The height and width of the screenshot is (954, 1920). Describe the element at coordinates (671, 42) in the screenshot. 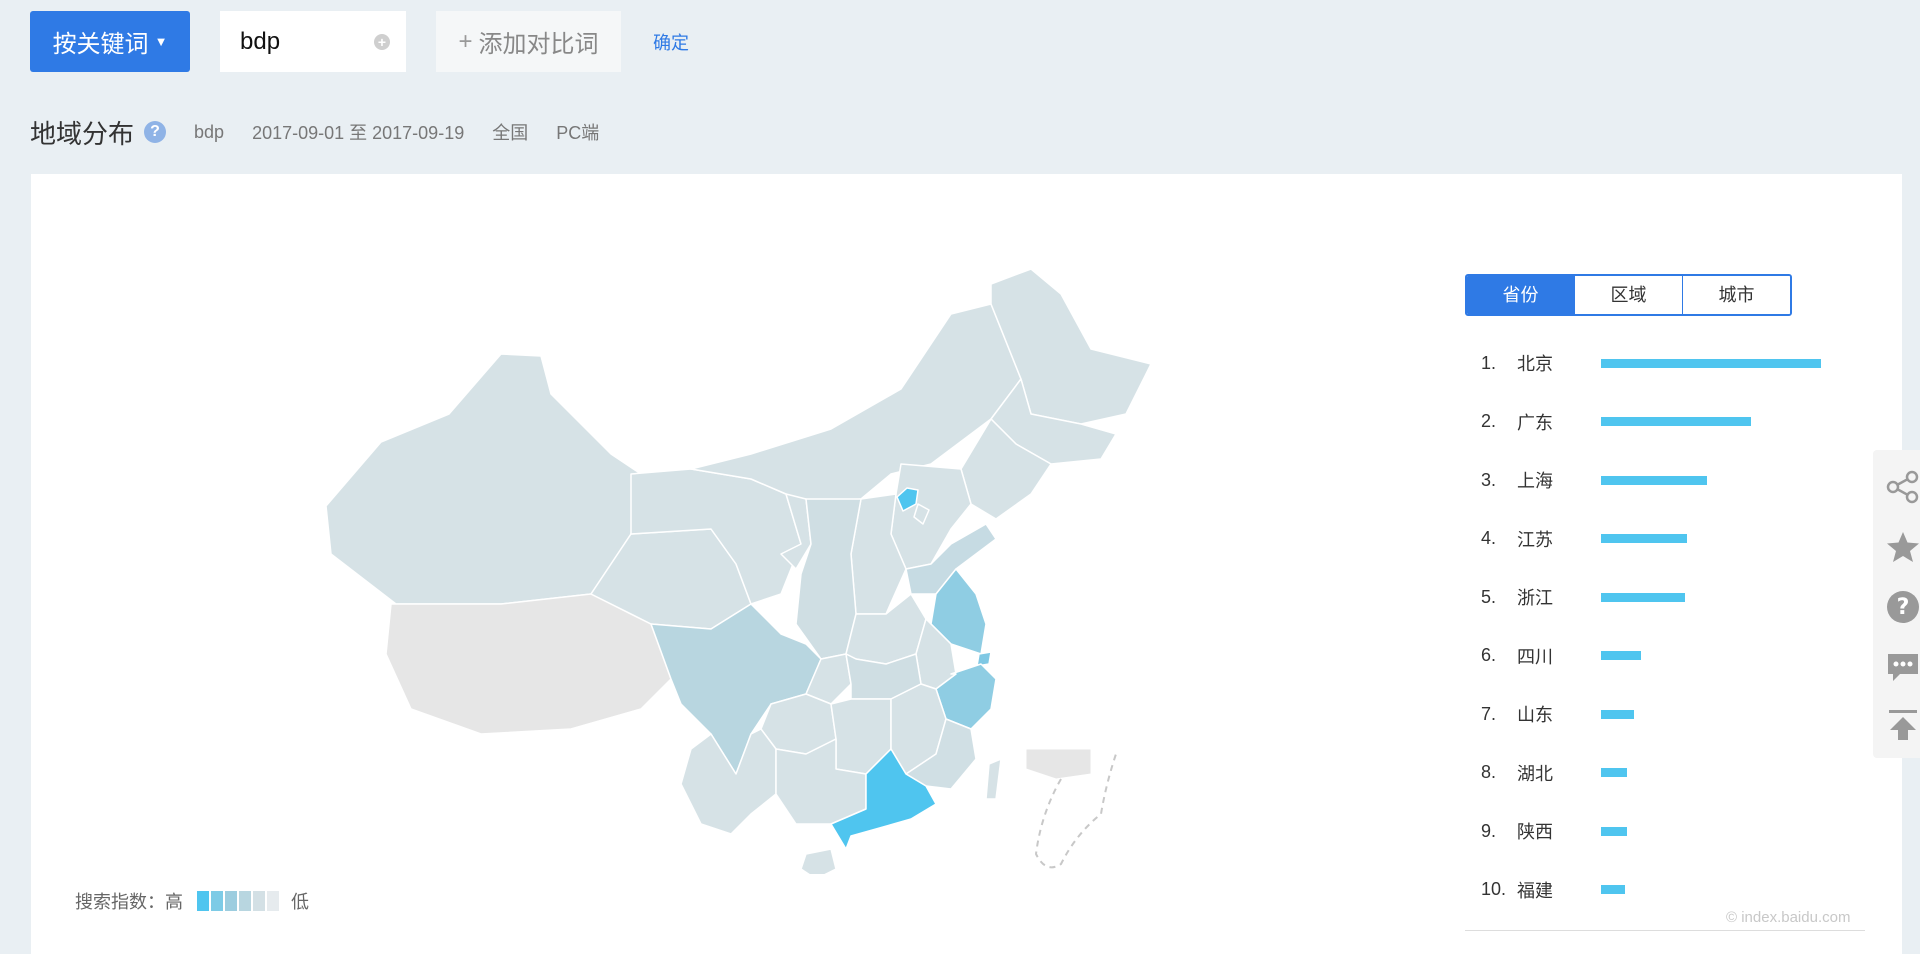

I see `confirm-link: 确定` at that location.